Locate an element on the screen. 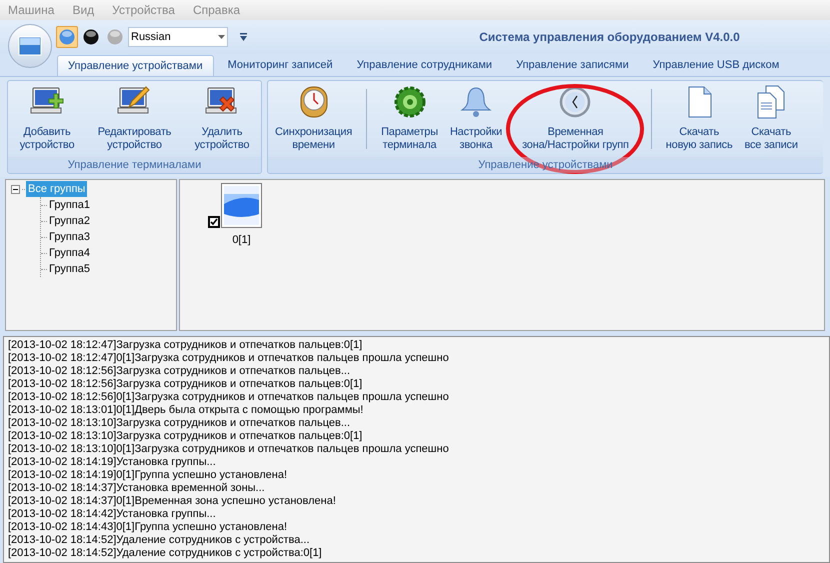 This screenshot has width=830, height=563. dropdown-value: Russian is located at coordinates (151, 37).